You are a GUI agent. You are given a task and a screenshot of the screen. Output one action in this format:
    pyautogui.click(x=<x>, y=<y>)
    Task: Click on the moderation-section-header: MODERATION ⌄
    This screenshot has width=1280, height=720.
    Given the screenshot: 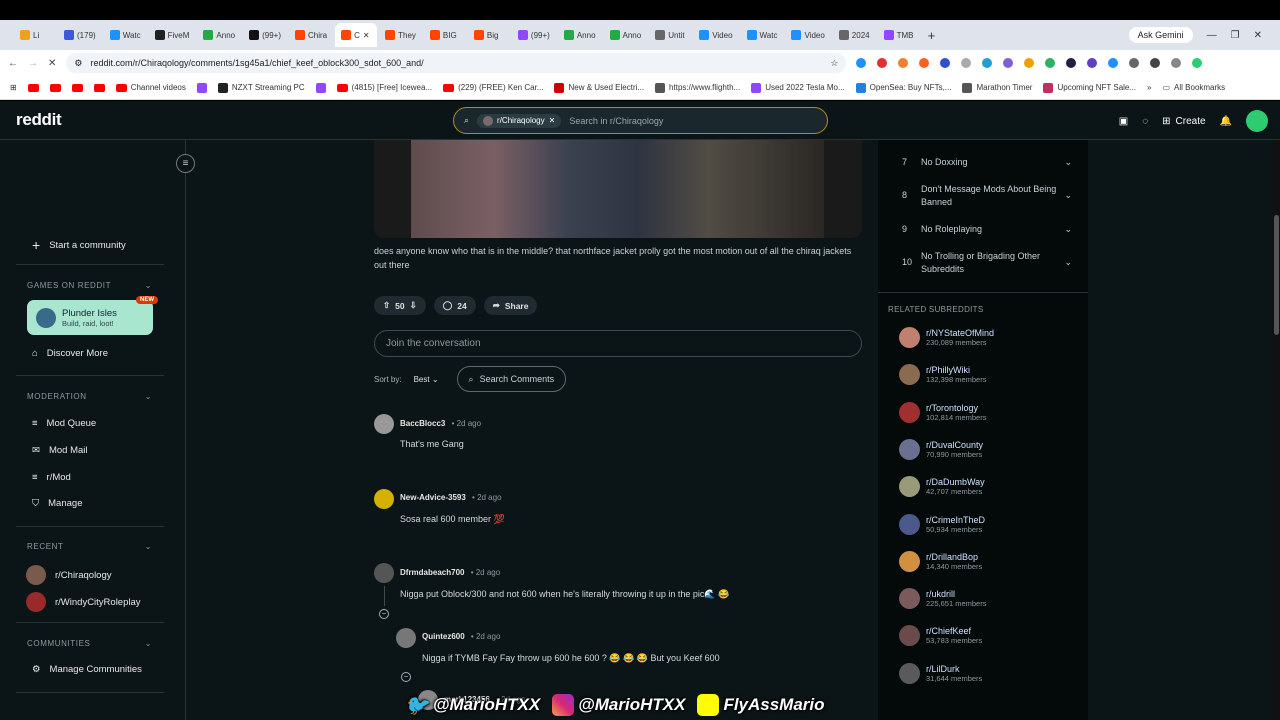 What is the action you would take?
    pyautogui.click(x=89, y=396)
    